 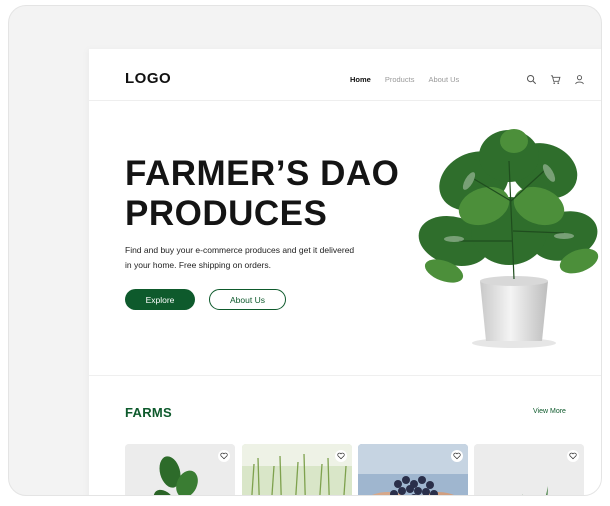 I want to click on about-us-button: About Us, so click(x=247, y=299).